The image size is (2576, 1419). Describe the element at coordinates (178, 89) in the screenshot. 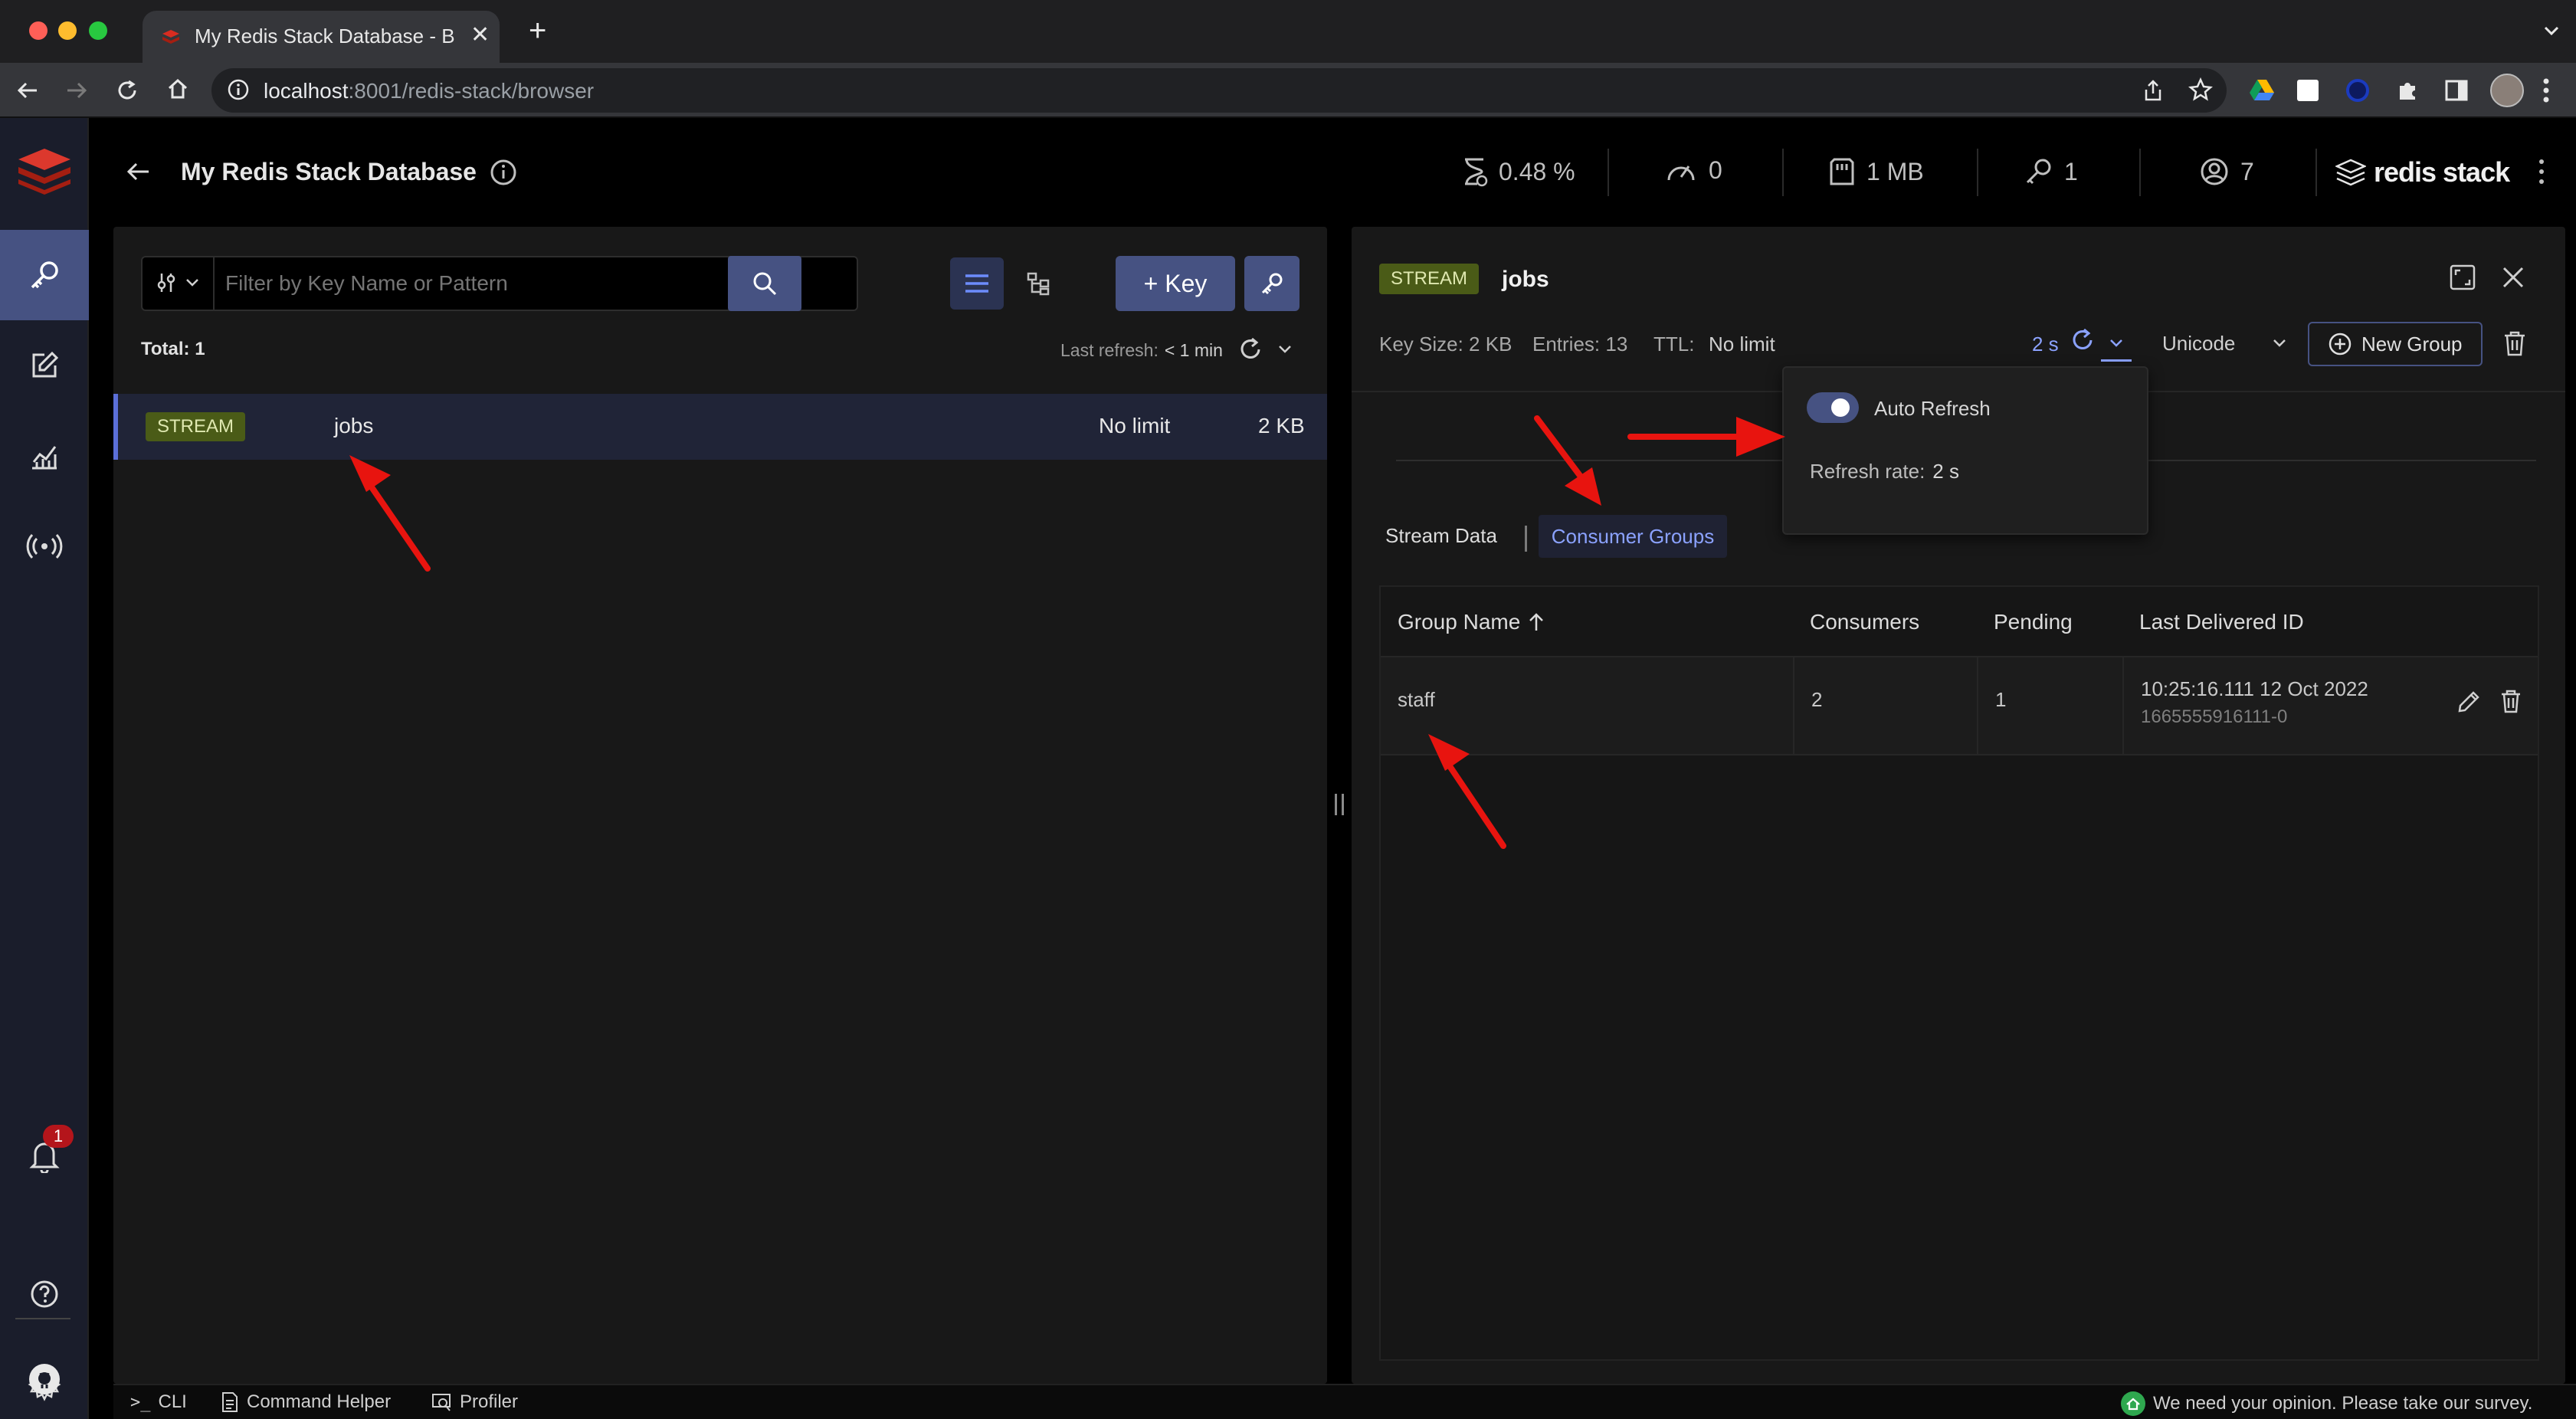

I see `home-icon` at that location.